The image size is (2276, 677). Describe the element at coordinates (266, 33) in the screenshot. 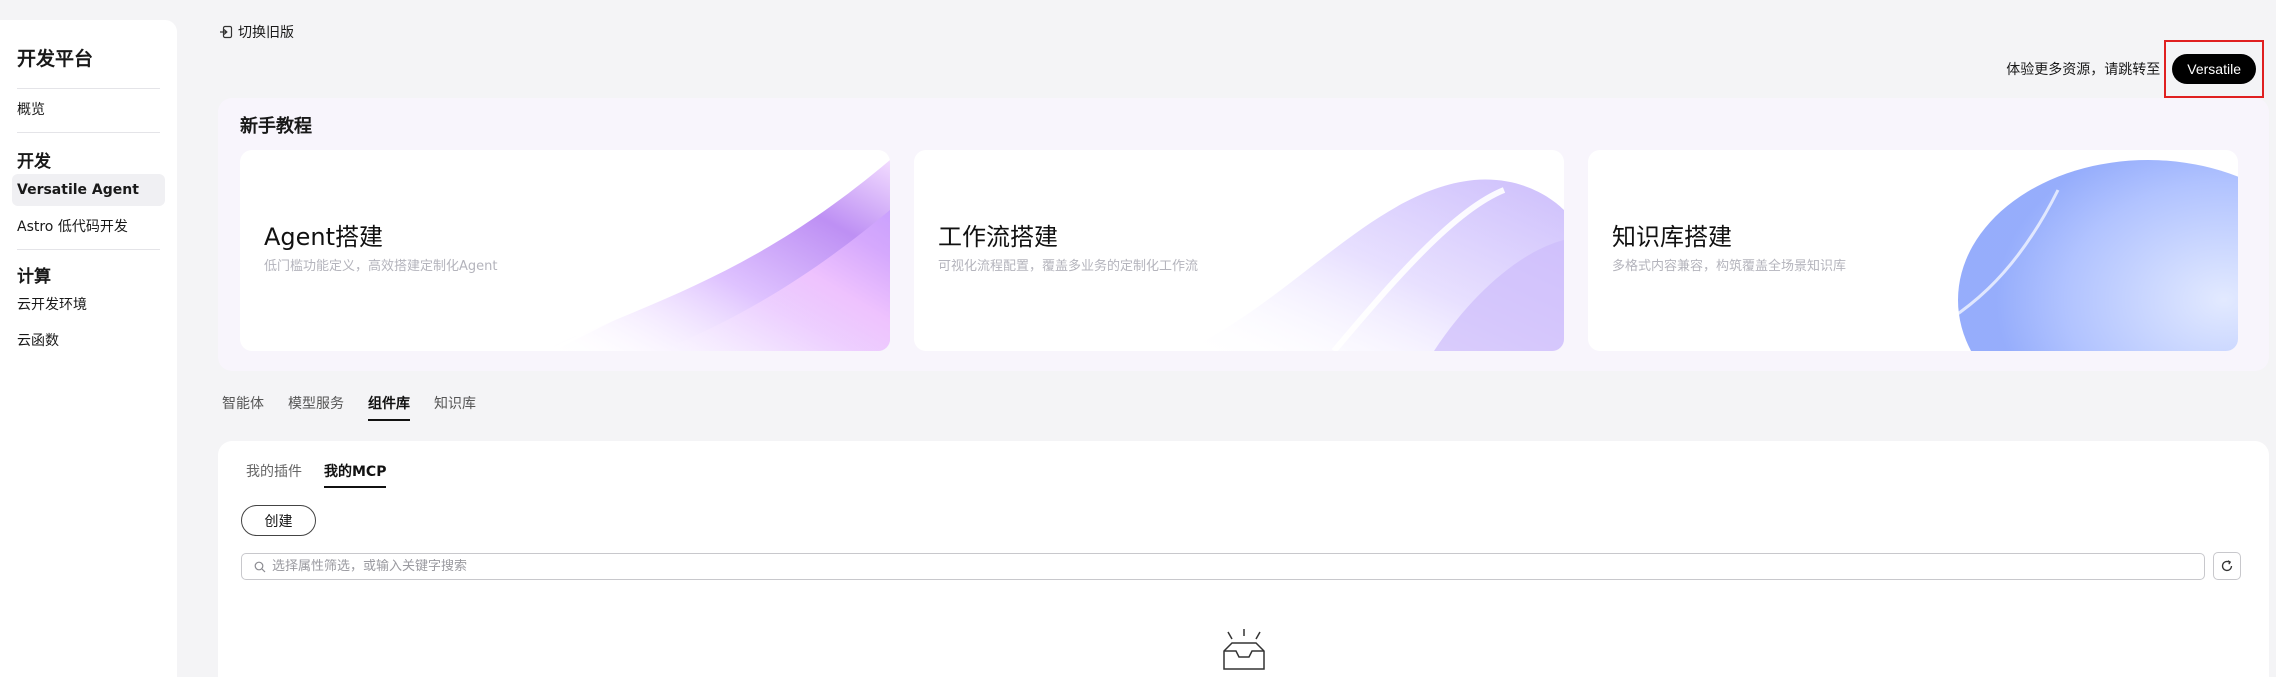

I see `switch-old-version-label: 切换旧版` at that location.